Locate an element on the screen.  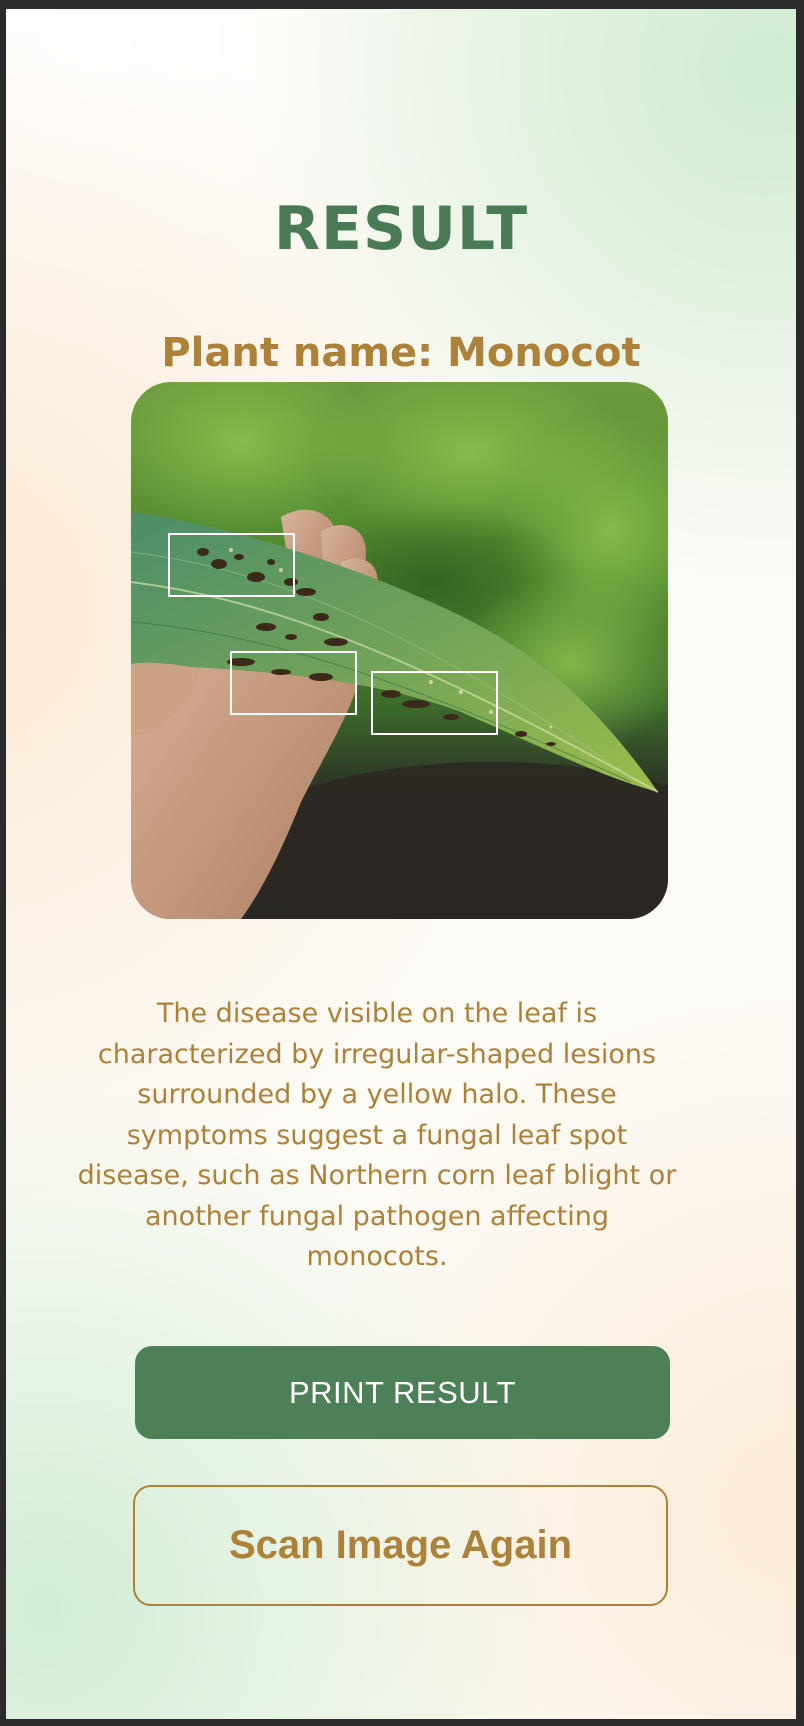
scan-image-again-button: Scan Image Again is located at coordinates (400, 1545).